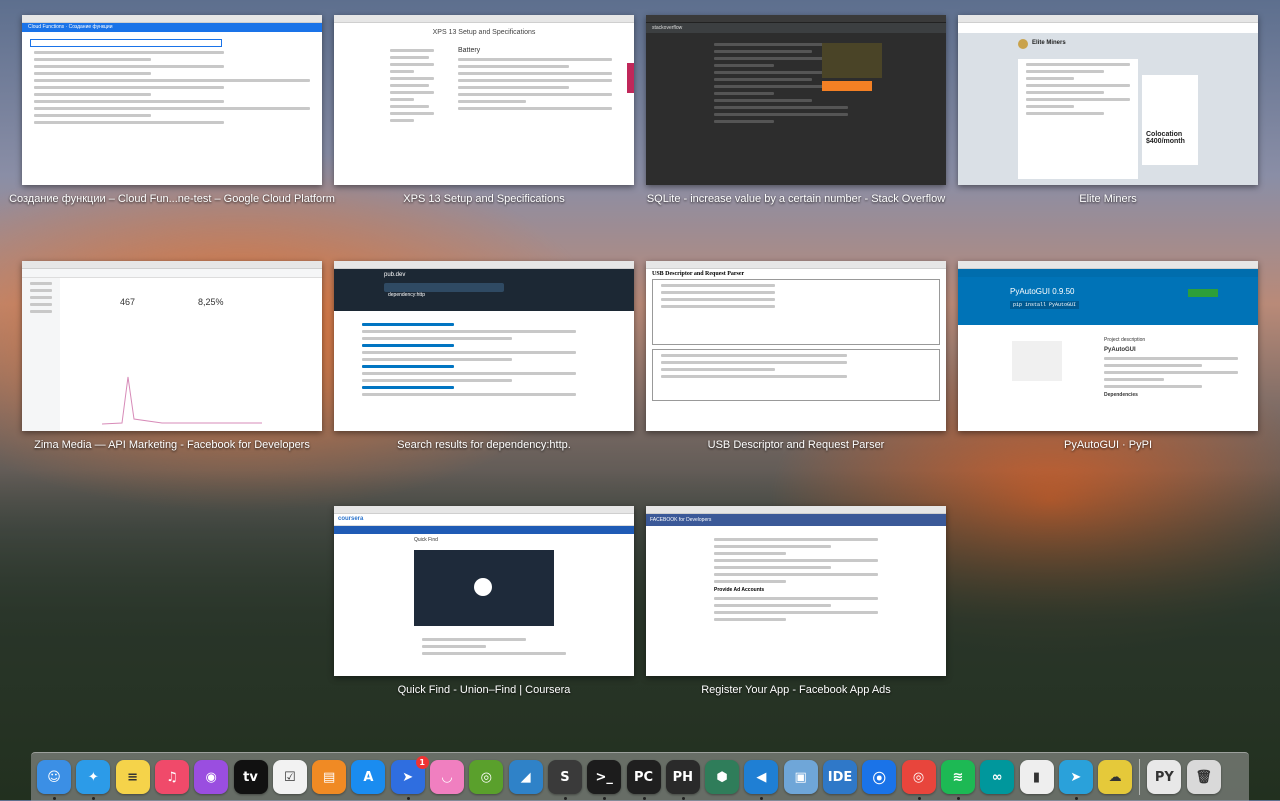 This screenshot has height=801, width=1280. I want to click on fb-stat-1: 467, so click(128, 302).